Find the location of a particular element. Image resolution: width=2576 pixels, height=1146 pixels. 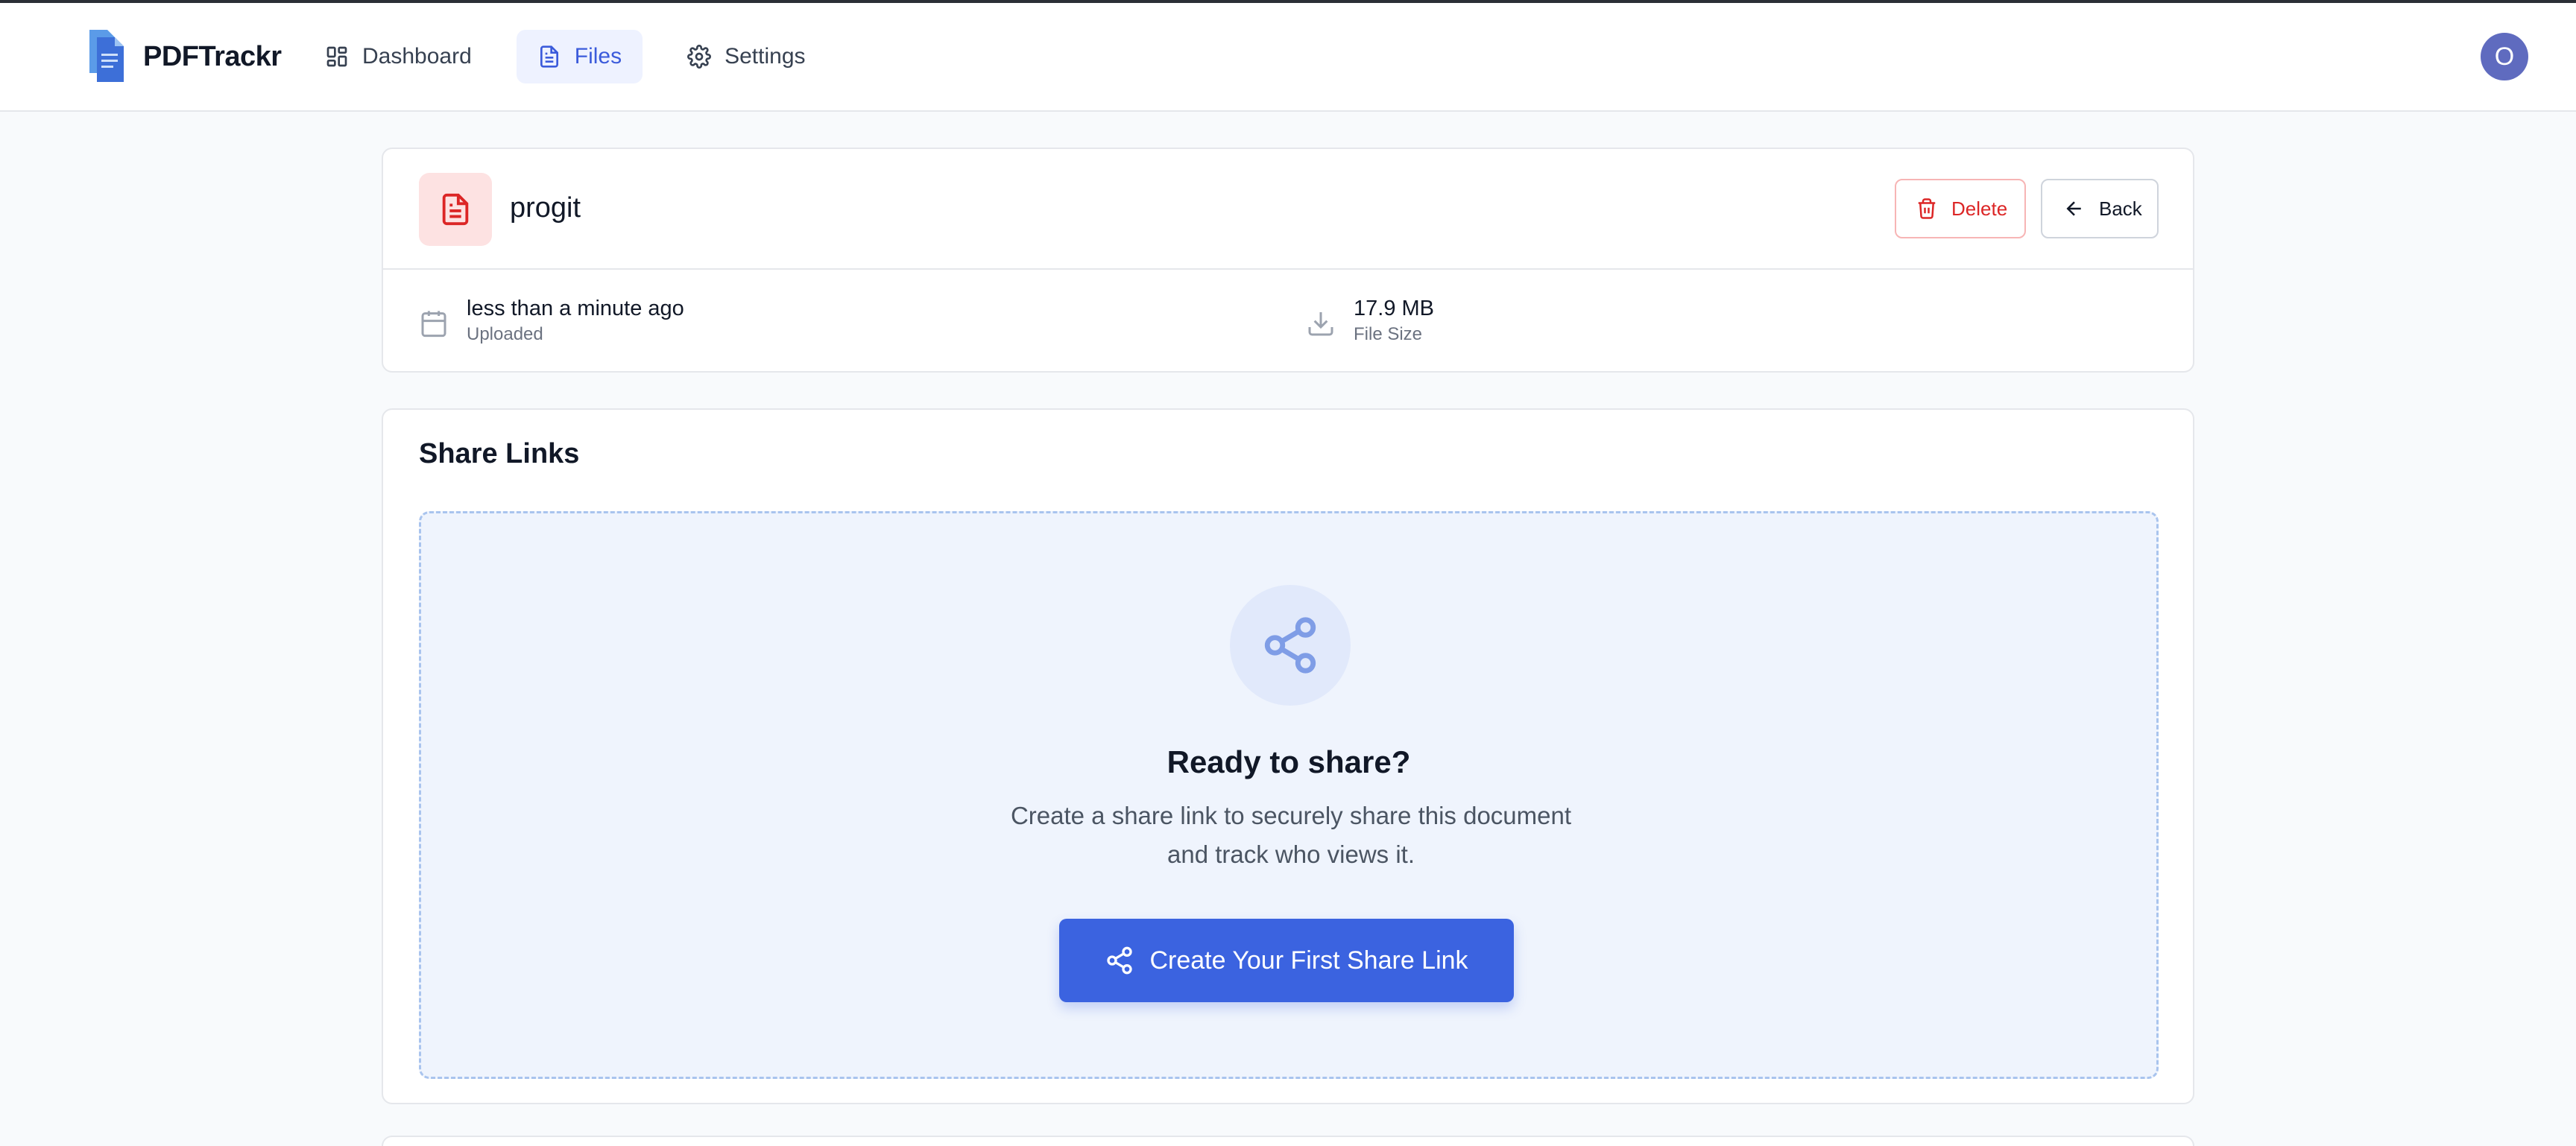

delete-button: Delete is located at coordinates (1961, 209).